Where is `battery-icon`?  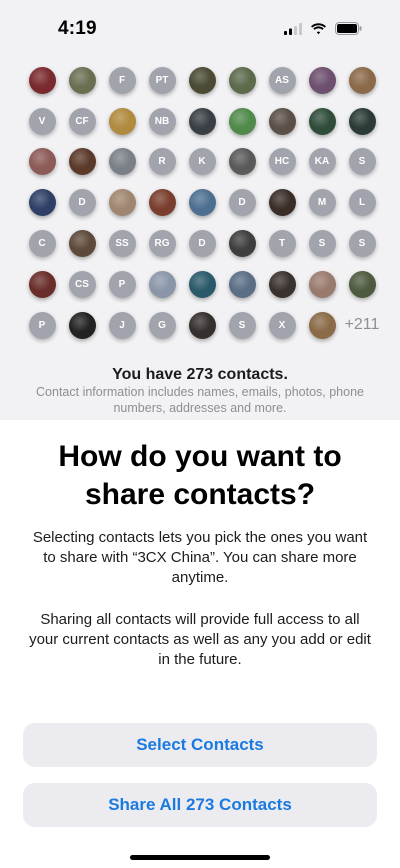 battery-icon is located at coordinates (348, 31).